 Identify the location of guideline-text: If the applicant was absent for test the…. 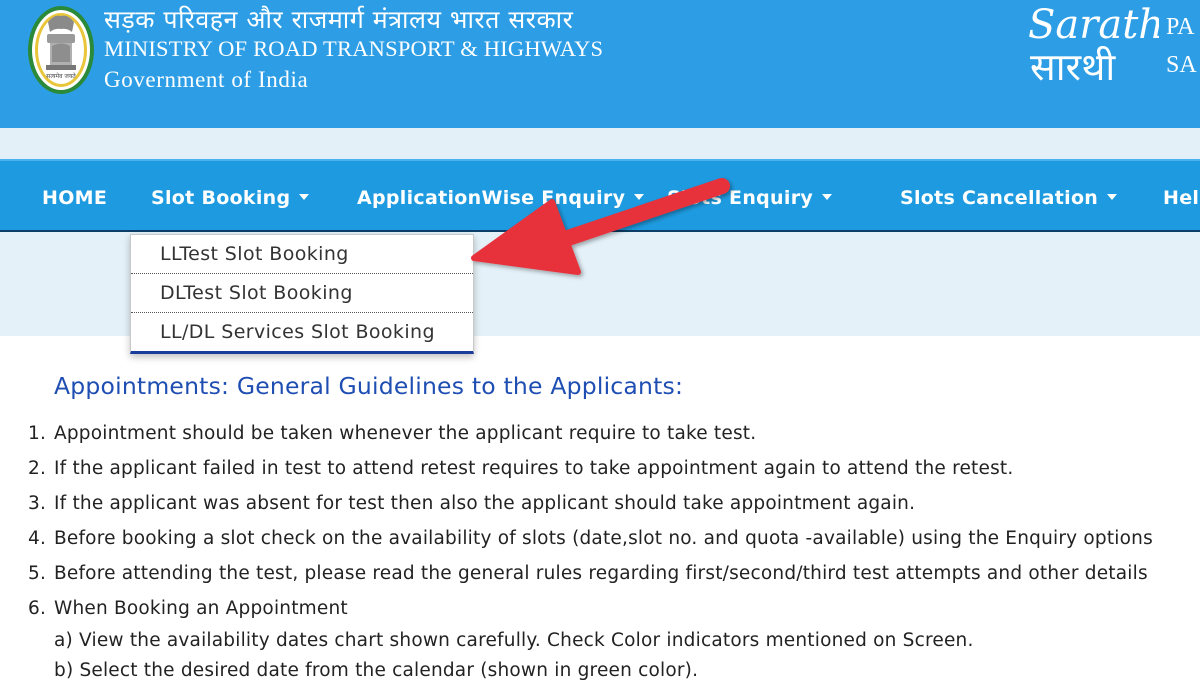
(485, 503).